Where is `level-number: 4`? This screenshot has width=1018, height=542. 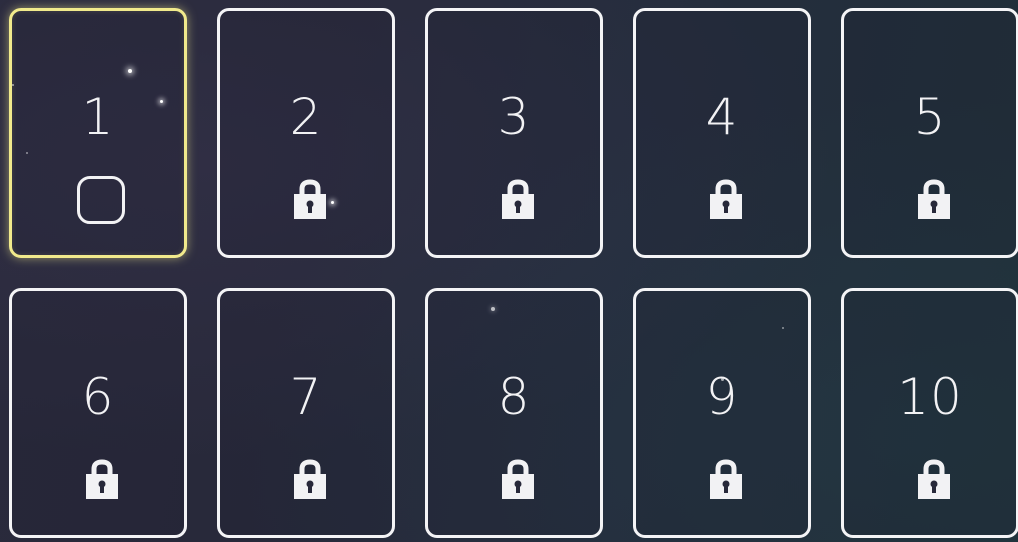
level-number: 4 is located at coordinates (722, 117).